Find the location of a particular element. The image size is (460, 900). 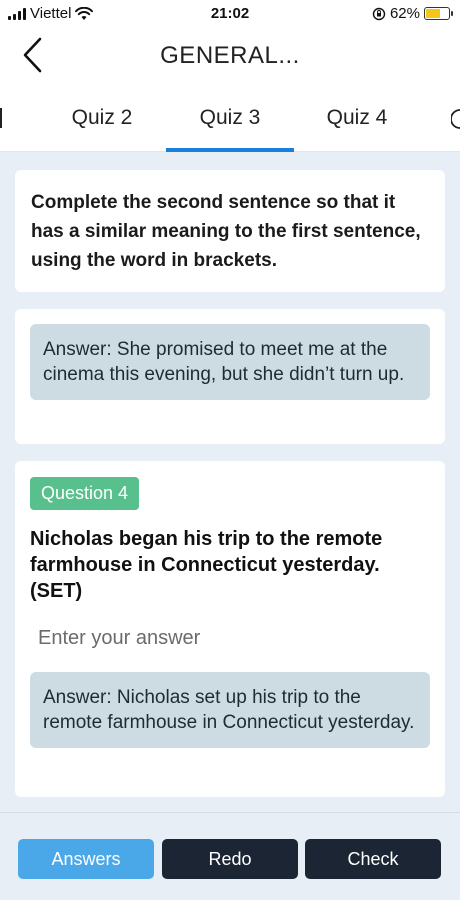

tab-quiz-2: Quiz 2 is located at coordinates (102, 118).